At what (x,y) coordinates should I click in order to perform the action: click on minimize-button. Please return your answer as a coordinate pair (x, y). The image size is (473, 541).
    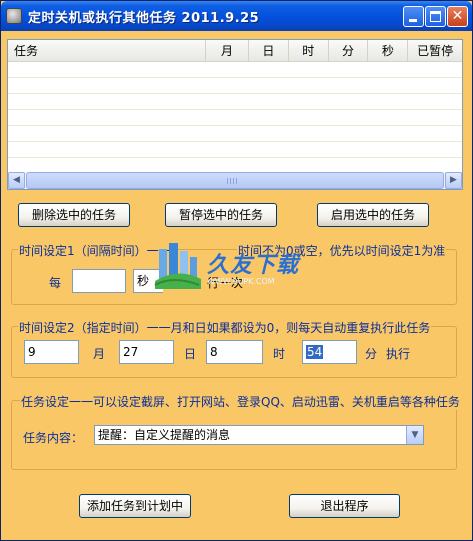
    Looking at the image, I should click on (413, 16).